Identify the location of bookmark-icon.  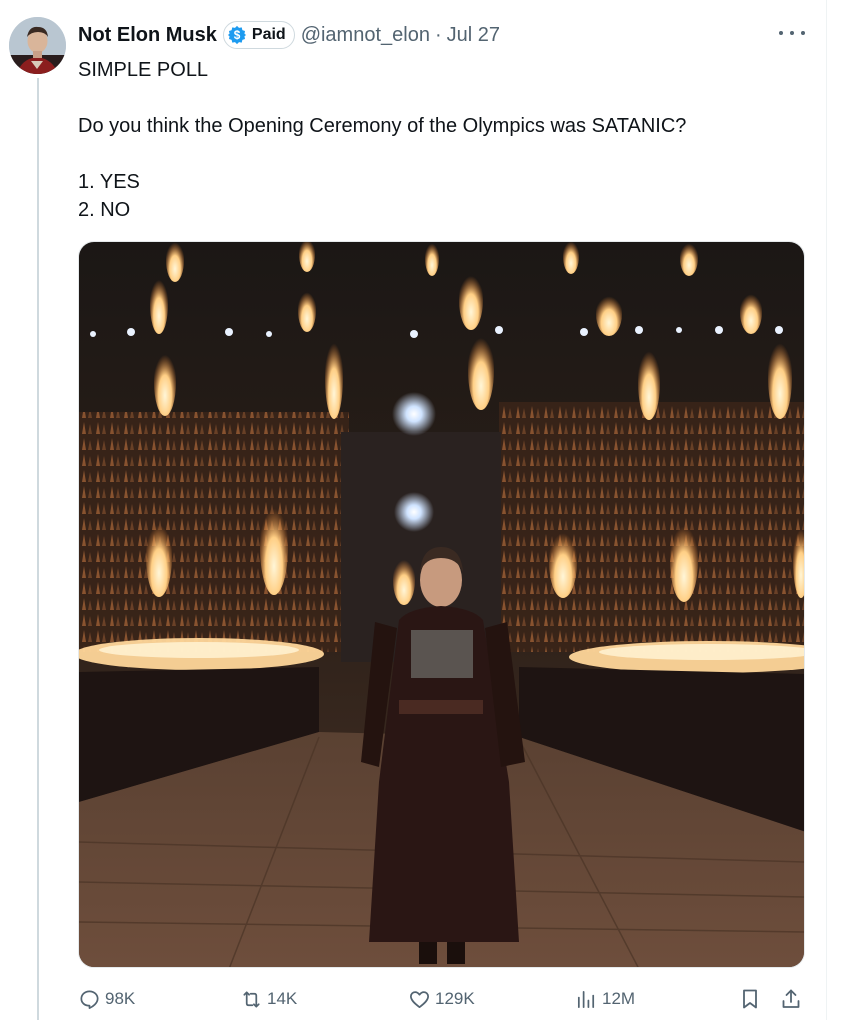
(750, 999).